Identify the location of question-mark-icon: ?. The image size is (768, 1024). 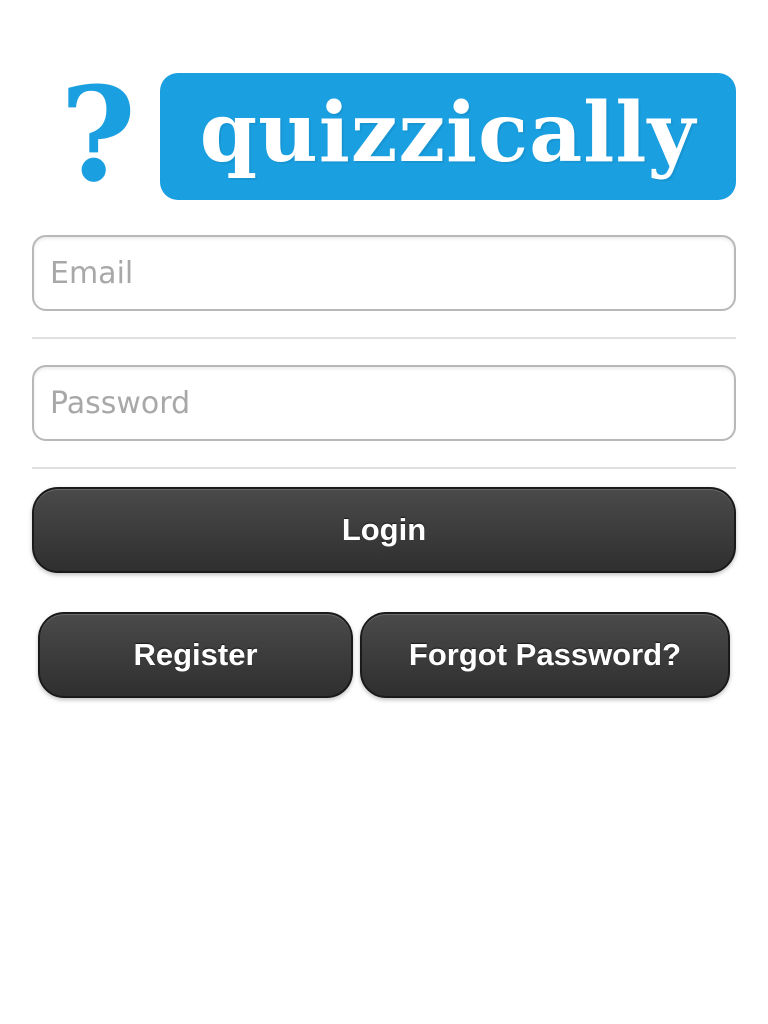
(98, 134).